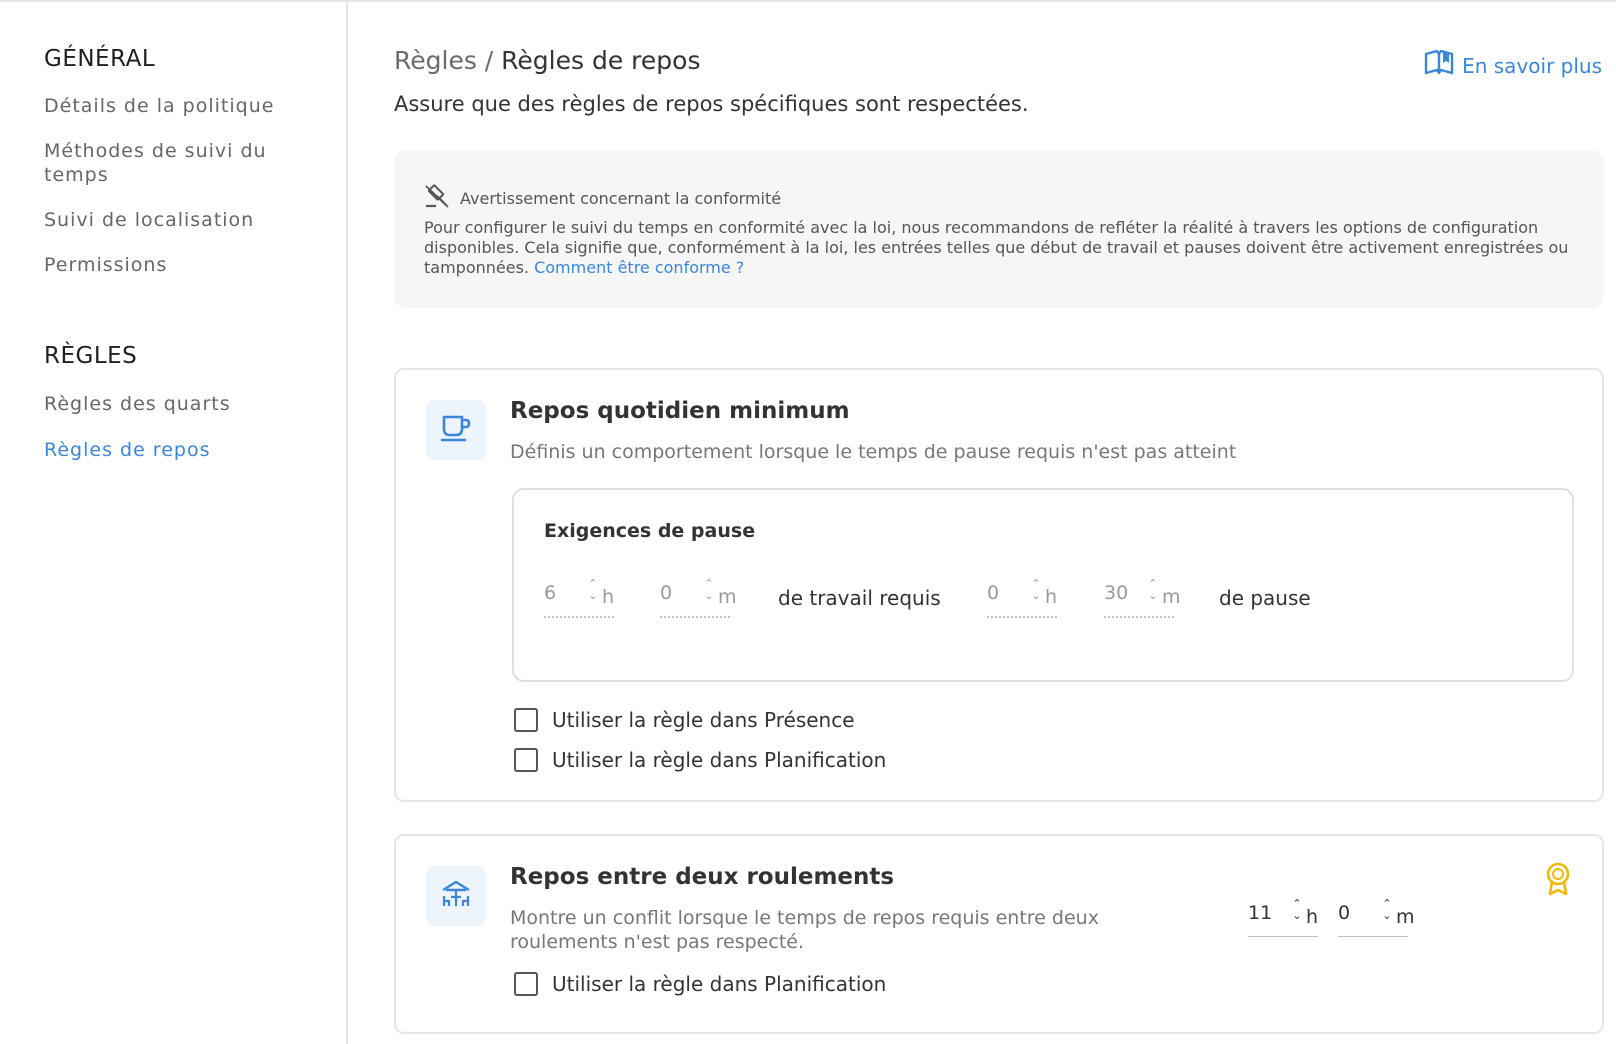 This screenshot has width=1616, height=1044. I want to click on break-hours-underline, so click(1022, 617).